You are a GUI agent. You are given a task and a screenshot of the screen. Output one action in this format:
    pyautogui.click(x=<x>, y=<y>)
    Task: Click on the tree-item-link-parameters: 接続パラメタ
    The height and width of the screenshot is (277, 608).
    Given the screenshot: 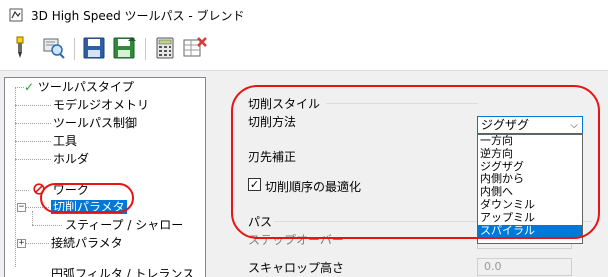 What is the action you would take?
    pyautogui.click(x=87, y=243)
    